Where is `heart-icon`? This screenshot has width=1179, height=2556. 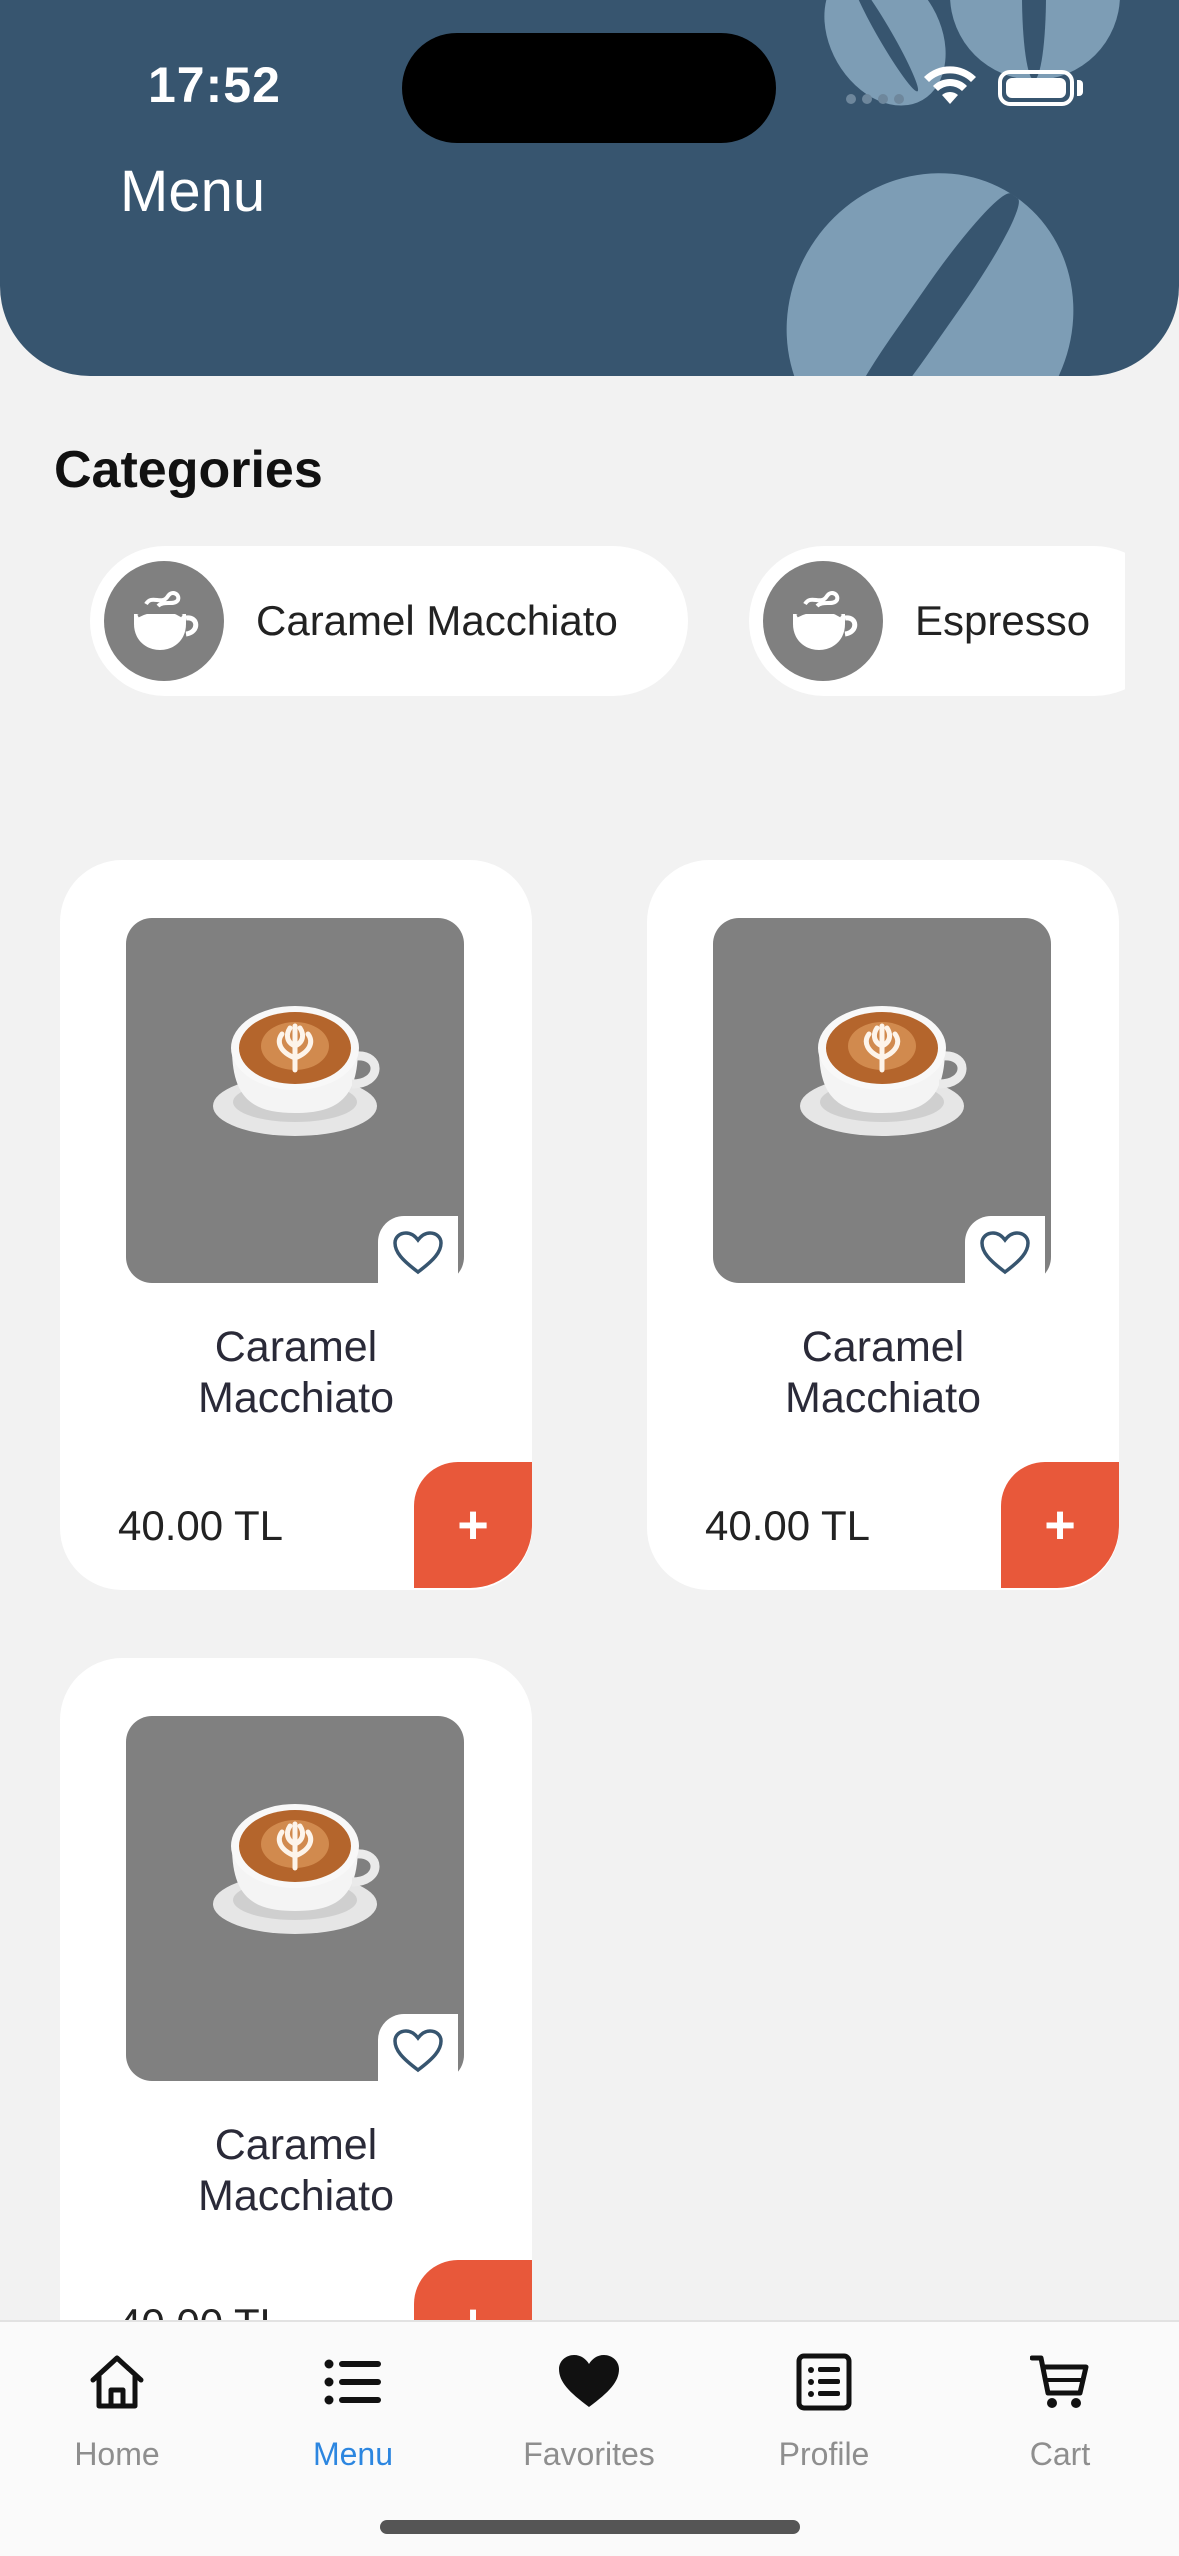
heart-icon is located at coordinates (589, 2381).